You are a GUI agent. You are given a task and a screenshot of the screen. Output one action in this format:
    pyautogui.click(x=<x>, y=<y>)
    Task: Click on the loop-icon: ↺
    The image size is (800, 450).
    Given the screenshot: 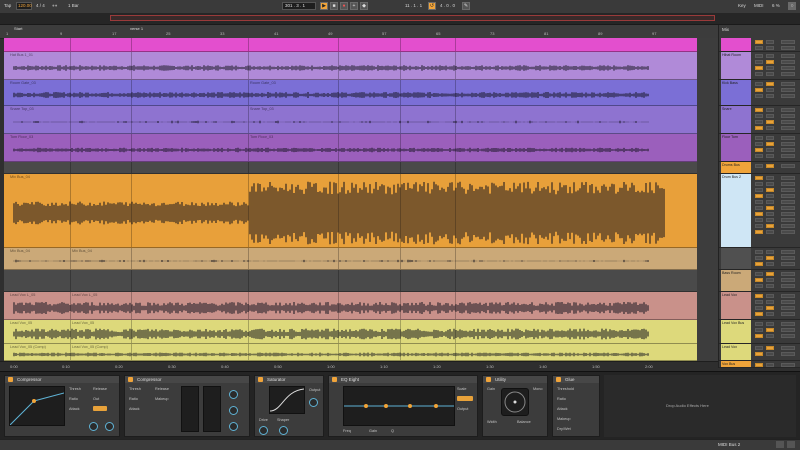 What is the action you would take?
    pyautogui.click(x=432, y=6)
    